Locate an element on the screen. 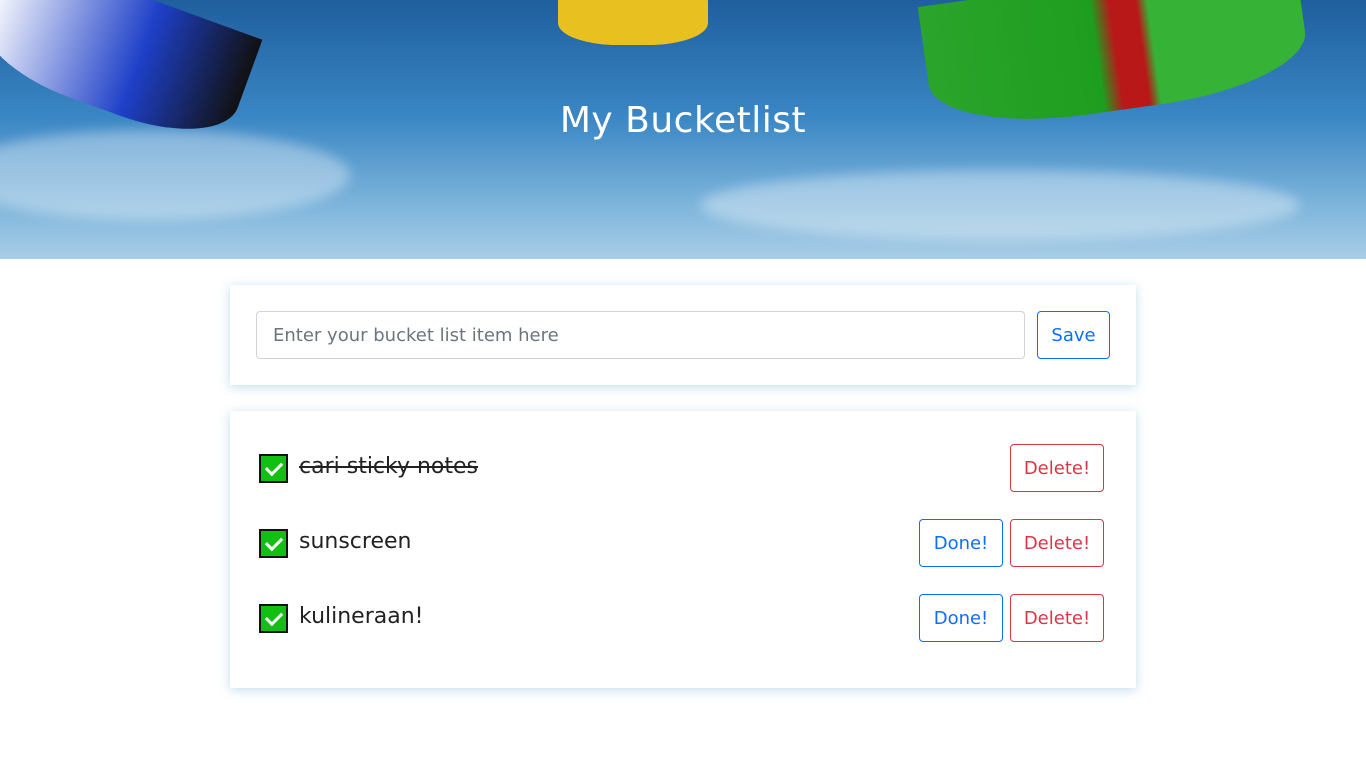  item-text: sunscreen is located at coordinates (355, 541).